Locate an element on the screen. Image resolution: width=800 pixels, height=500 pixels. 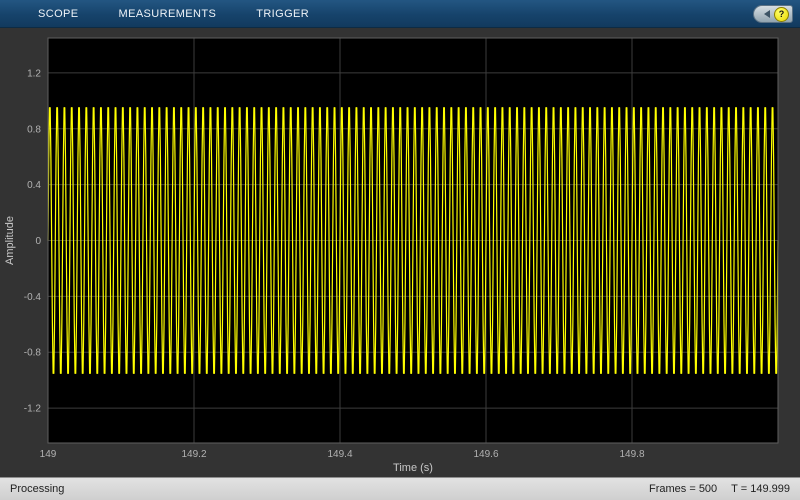
y-tick-label: 0.8 is located at coordinates (34, 129).